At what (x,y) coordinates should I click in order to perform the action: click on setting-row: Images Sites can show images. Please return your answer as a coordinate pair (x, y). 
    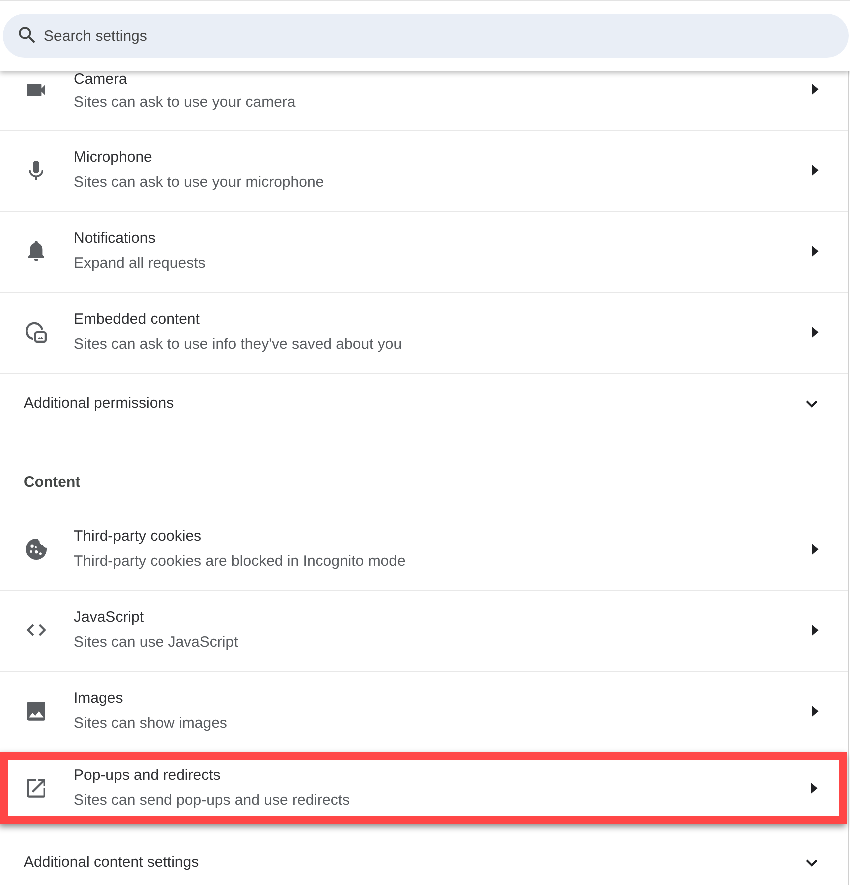
    Looking at the image, I should click on (424, 711).